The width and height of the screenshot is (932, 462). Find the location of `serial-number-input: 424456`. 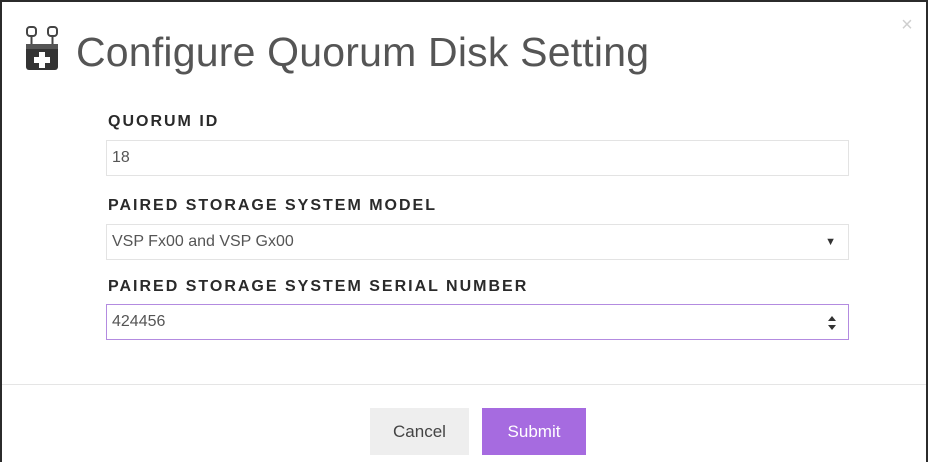

serial-number-input: 424456 is located at coordinates (477, 322).